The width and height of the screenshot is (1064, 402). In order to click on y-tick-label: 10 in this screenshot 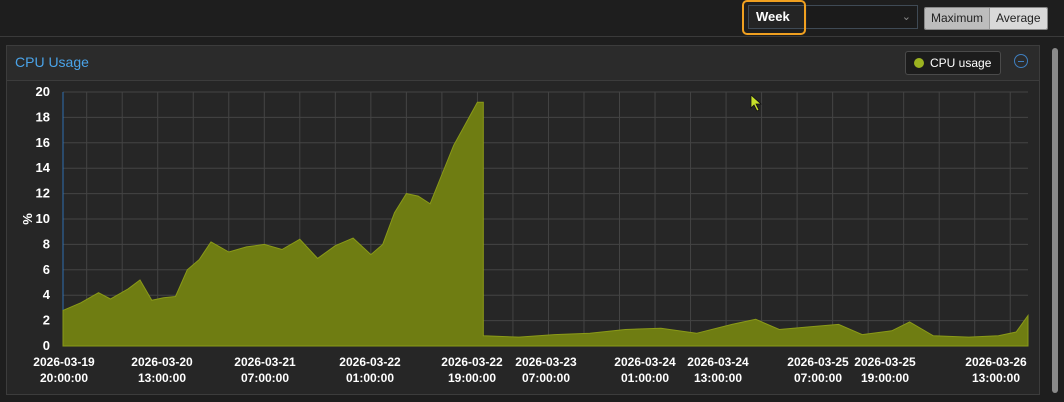, I will do `click(43, 218)`.